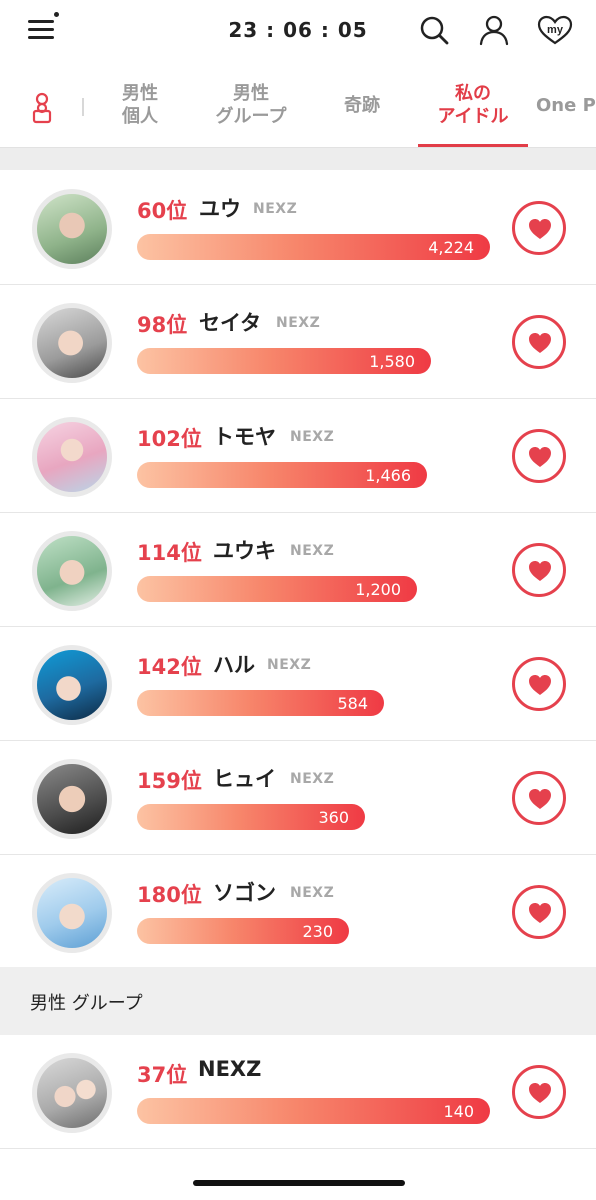  I want to click on idol-row: 102位 トモヤ NEXZ 1,466, so click(298, 456).